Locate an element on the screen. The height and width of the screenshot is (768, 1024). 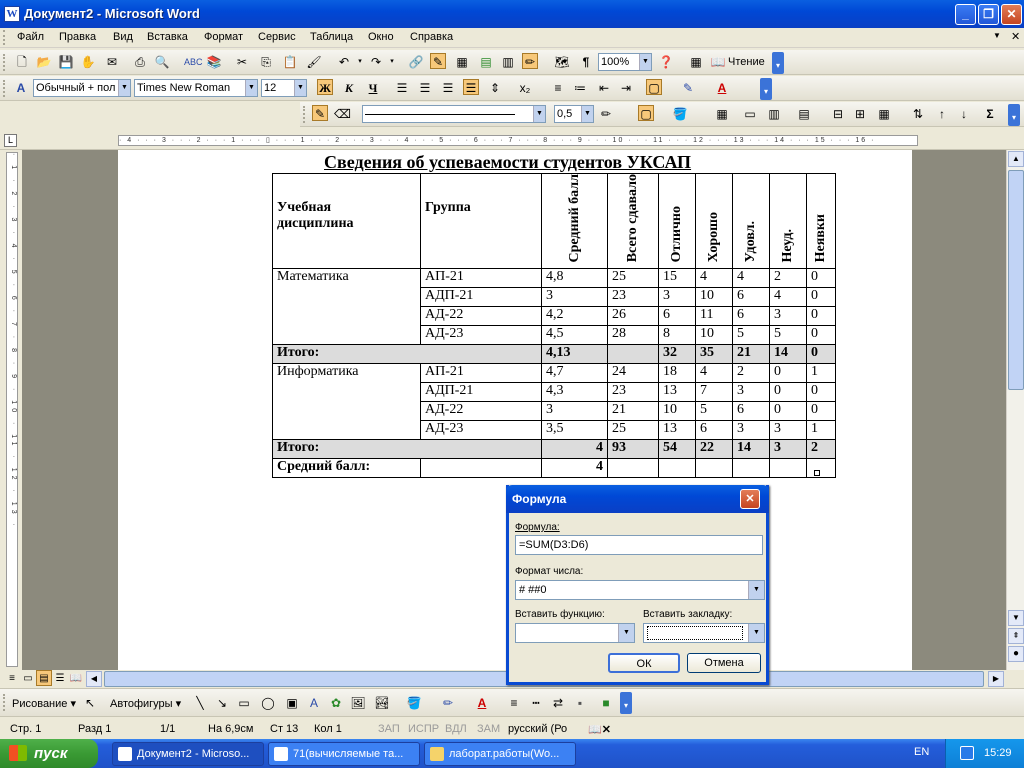
formula-input is located at coordinates (639, 545).